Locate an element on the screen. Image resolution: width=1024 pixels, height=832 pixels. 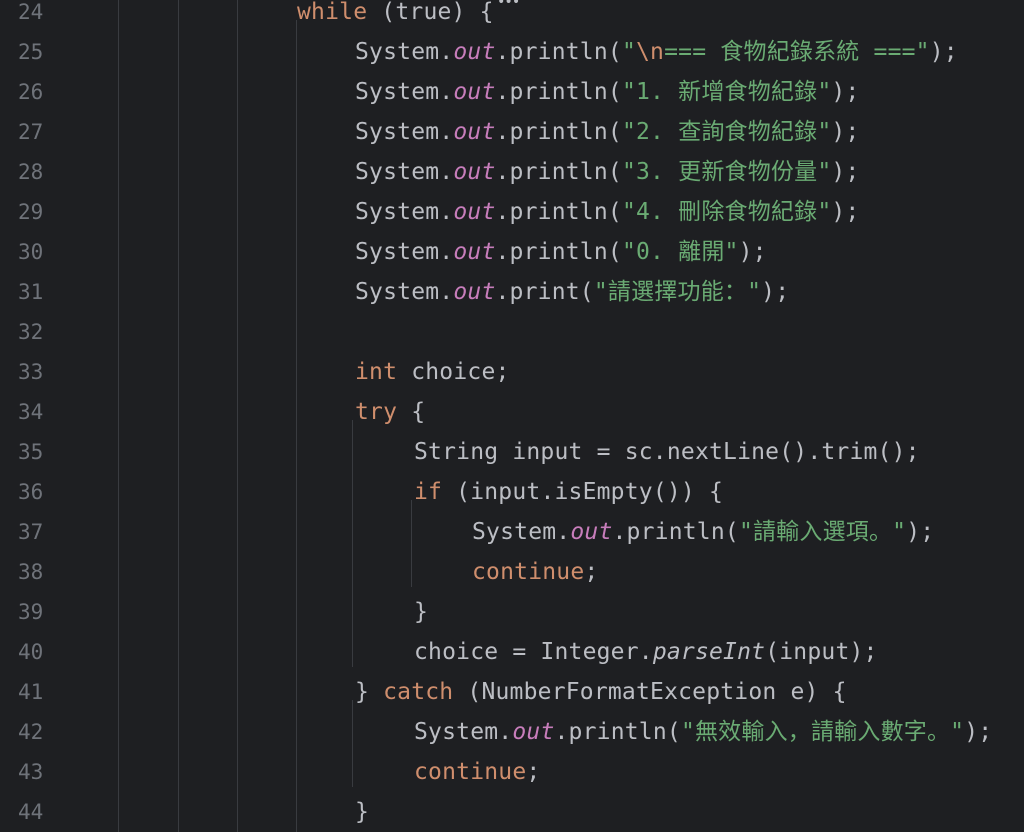
code-token-str: === 食物紀錄系統 ===" is located at coordinates (797, 52).